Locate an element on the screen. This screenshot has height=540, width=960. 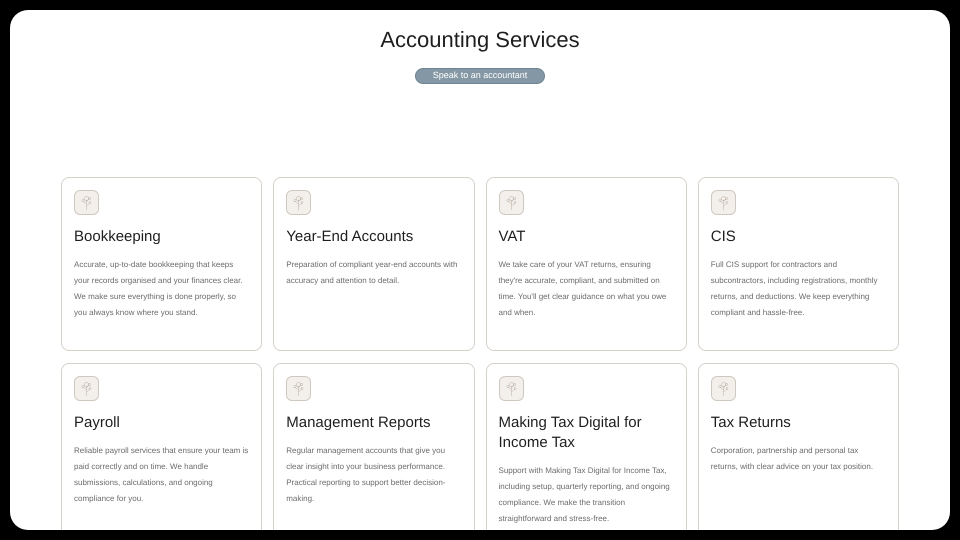
service-description: Full CIS support for contractors and subcontractors, including registrations, monthly returns, and deductions. We keep everything compliant and hassle-free. is located at coordinates (794, 288).